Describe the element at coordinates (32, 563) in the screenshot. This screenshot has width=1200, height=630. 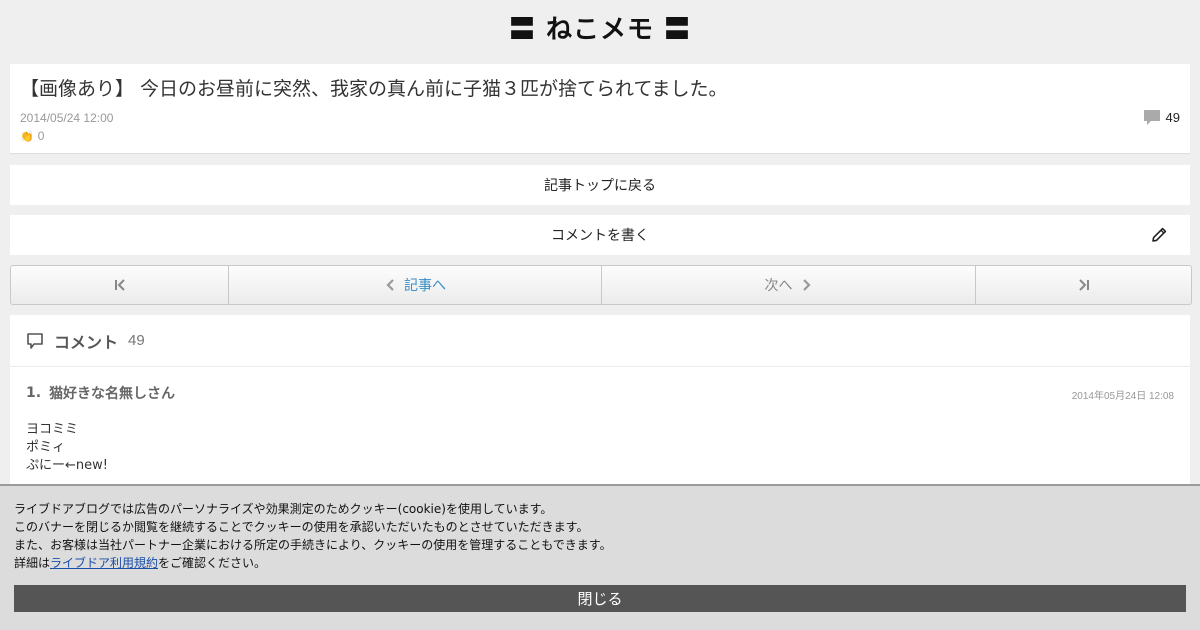
I see `cookie-line4-prefix: 詳細は` at that location.